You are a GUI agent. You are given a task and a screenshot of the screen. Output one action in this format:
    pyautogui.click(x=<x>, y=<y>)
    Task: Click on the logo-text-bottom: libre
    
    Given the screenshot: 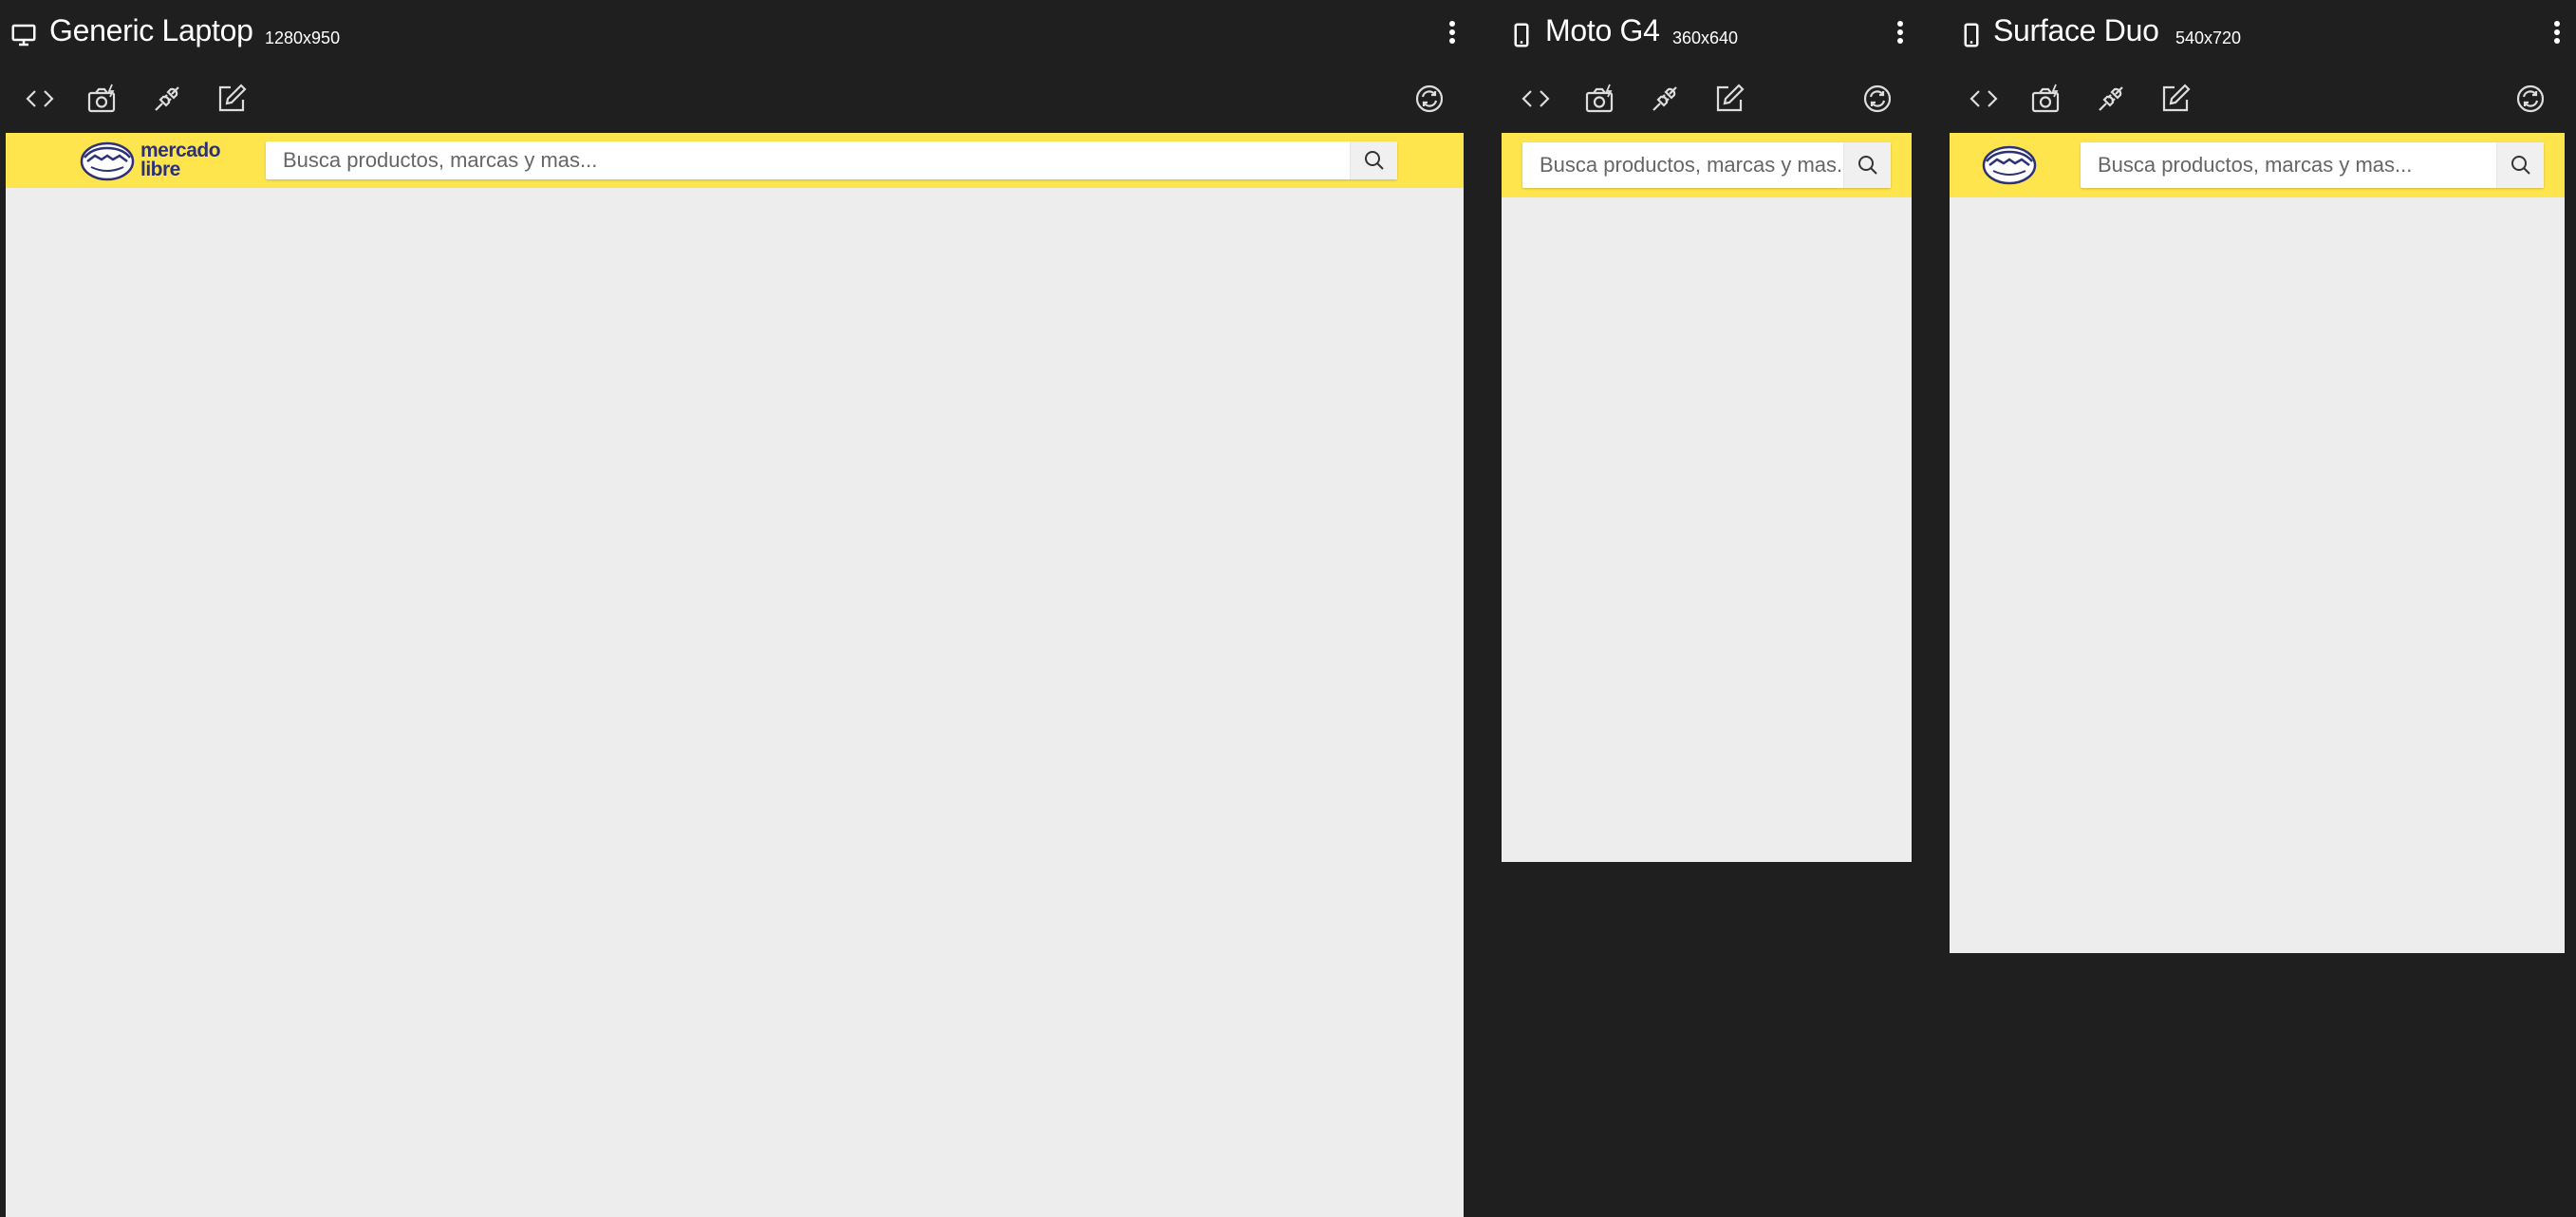 What is the action you would take?
    pyautogui.click(x=160, y=169)
    